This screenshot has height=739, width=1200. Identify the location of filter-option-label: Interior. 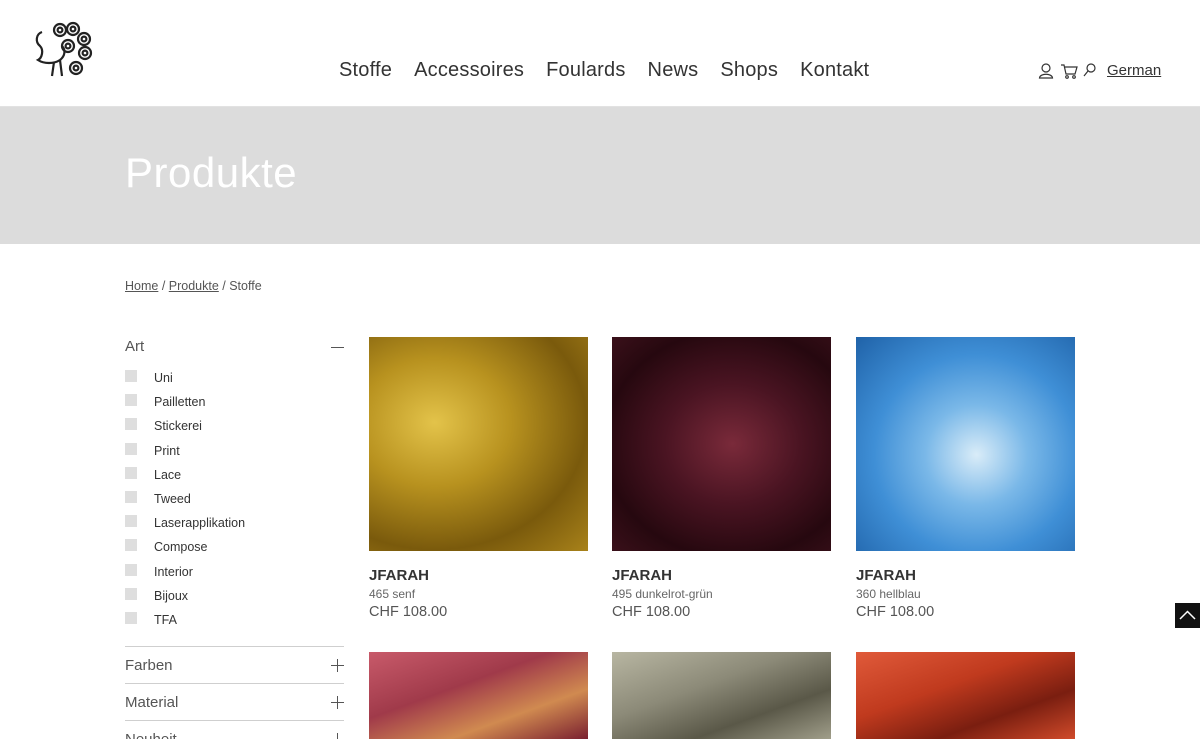
(173, 571).